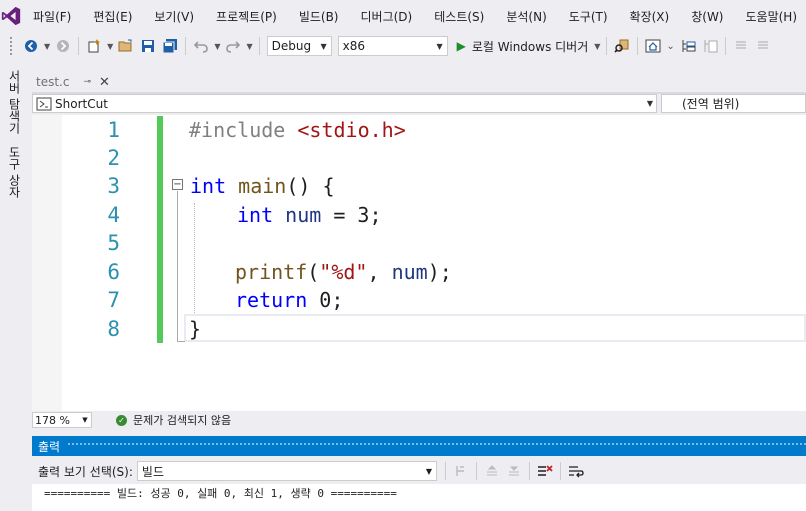  Describe the element at coordinates (711, 104) in the screenshot. I see `global-scope-value: (전역 범위)` at that location.